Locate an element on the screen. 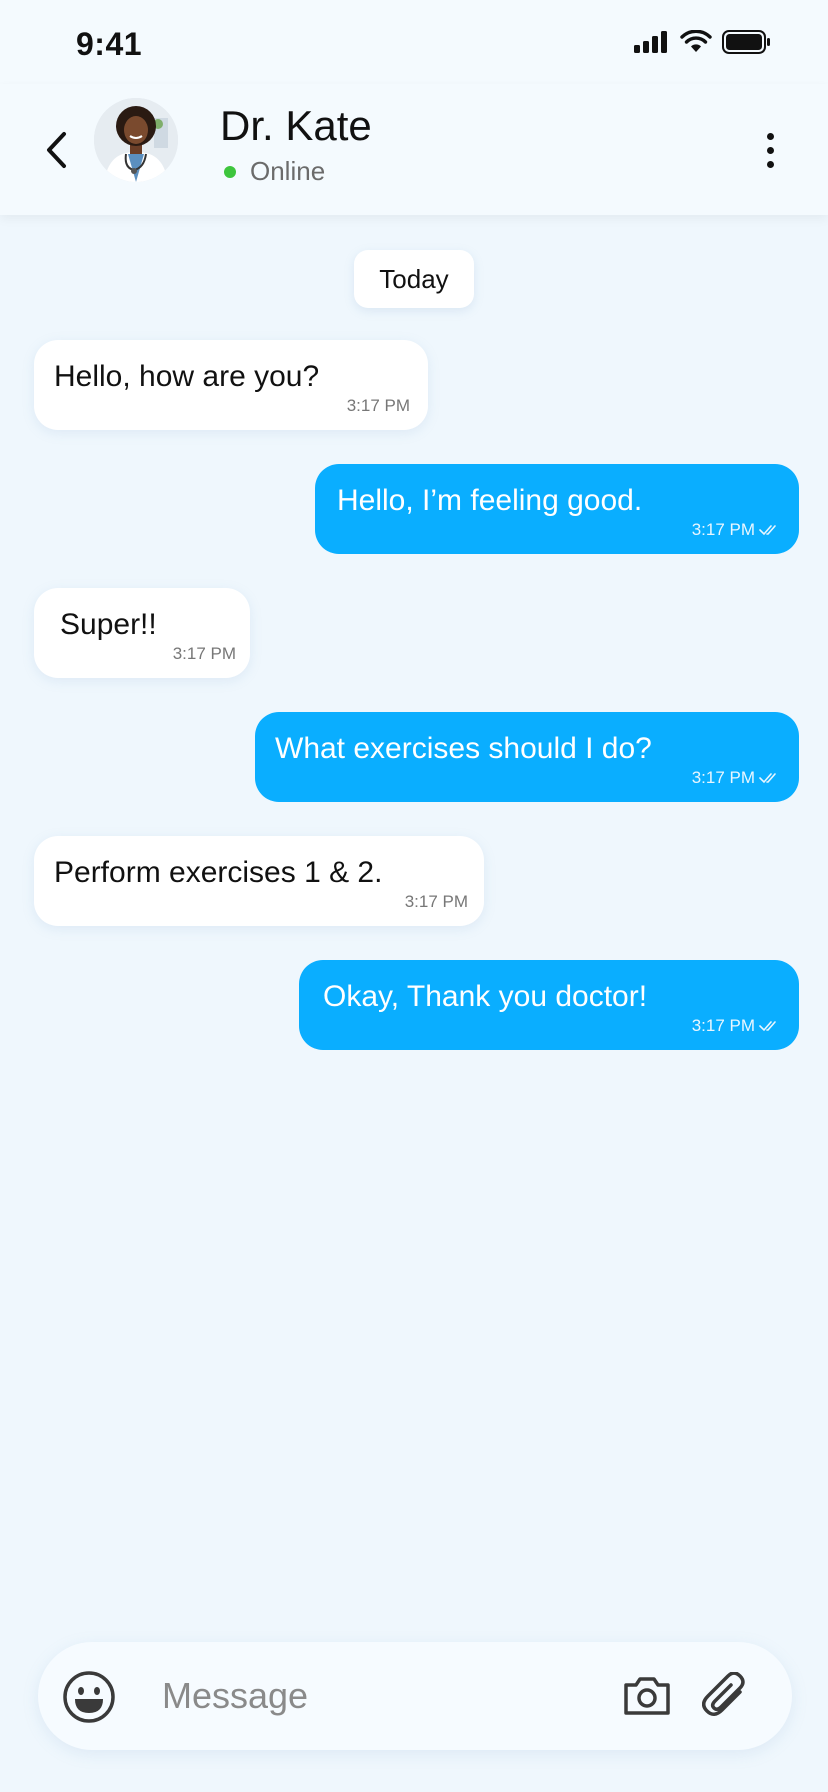 This screenshot has width=828, height=1792. back-button is located at coordinates (56, 150).